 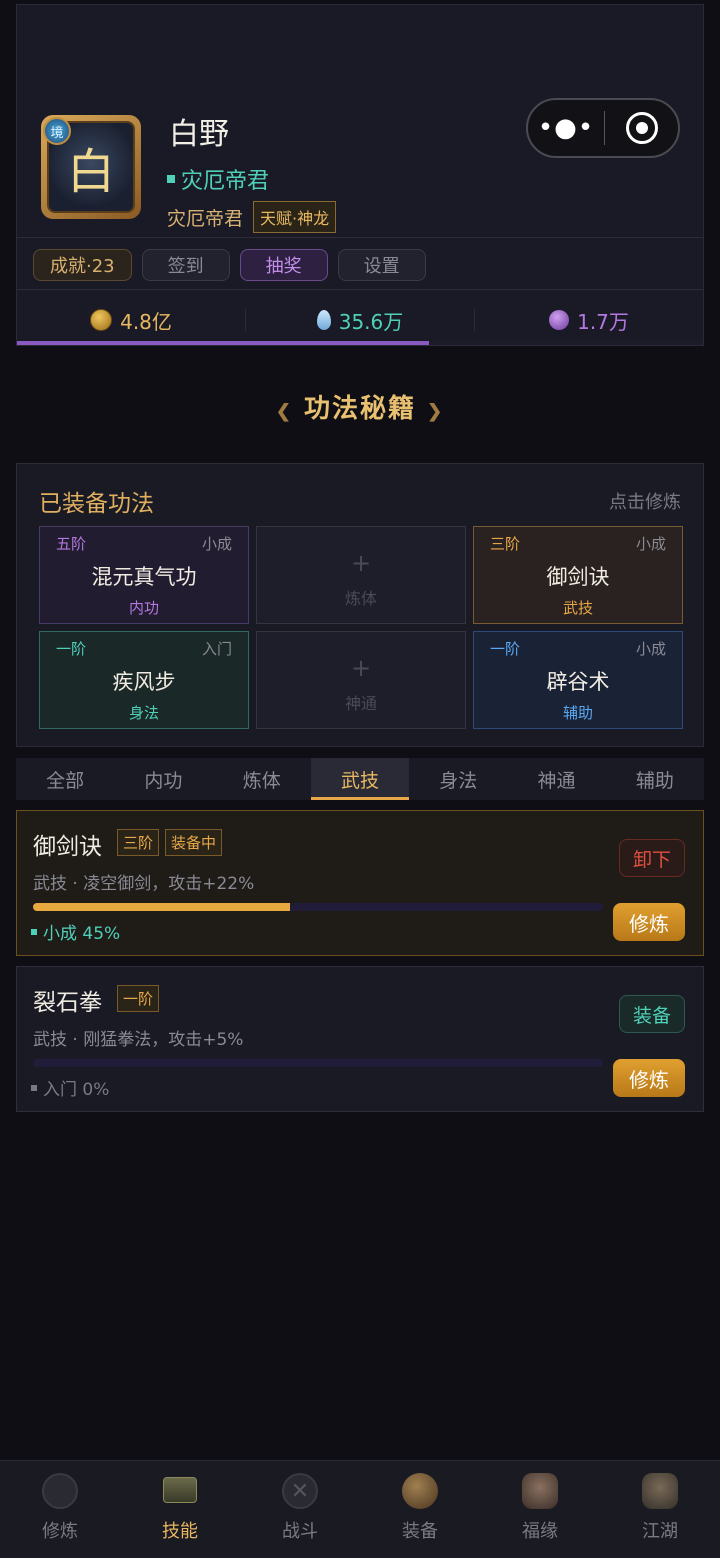 I want to click on equipped-title: 已装备功法, so click(x=96, y=504).